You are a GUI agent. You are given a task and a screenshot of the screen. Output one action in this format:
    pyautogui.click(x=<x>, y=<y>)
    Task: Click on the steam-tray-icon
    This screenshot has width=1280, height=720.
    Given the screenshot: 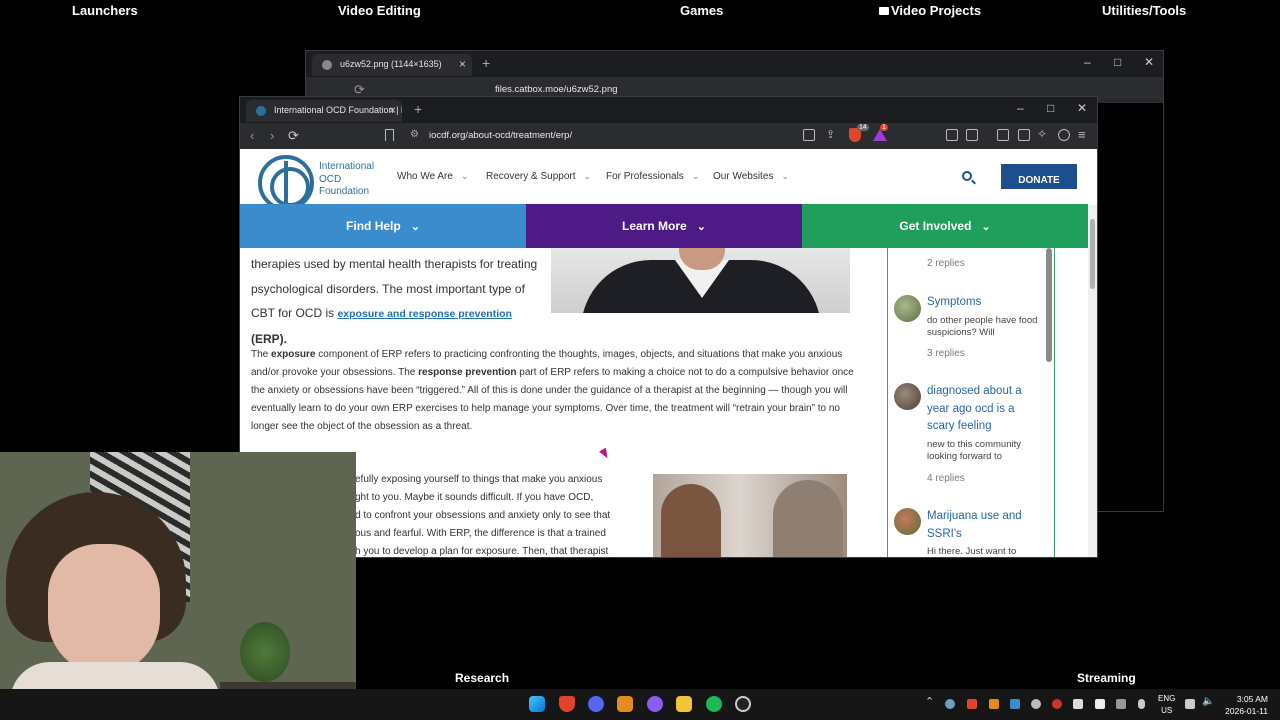 What is the action you would take?
    pyautogui.click(x=950, y=704)
    